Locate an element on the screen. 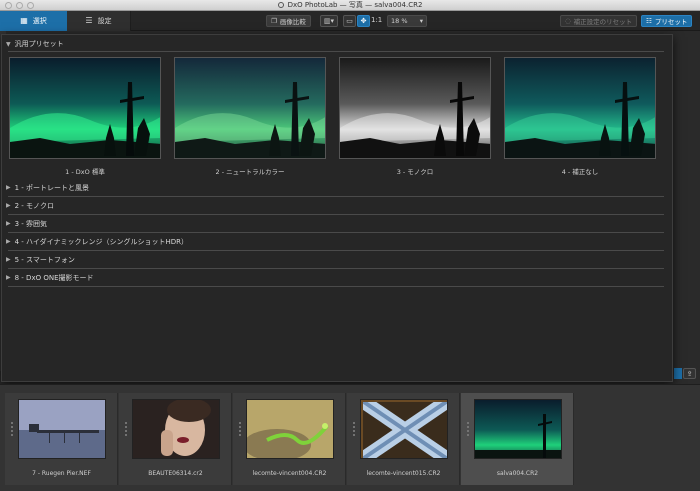  category-item: ▶ 8 - DxO ONE撮影モード is located at coordinates (337, 278).